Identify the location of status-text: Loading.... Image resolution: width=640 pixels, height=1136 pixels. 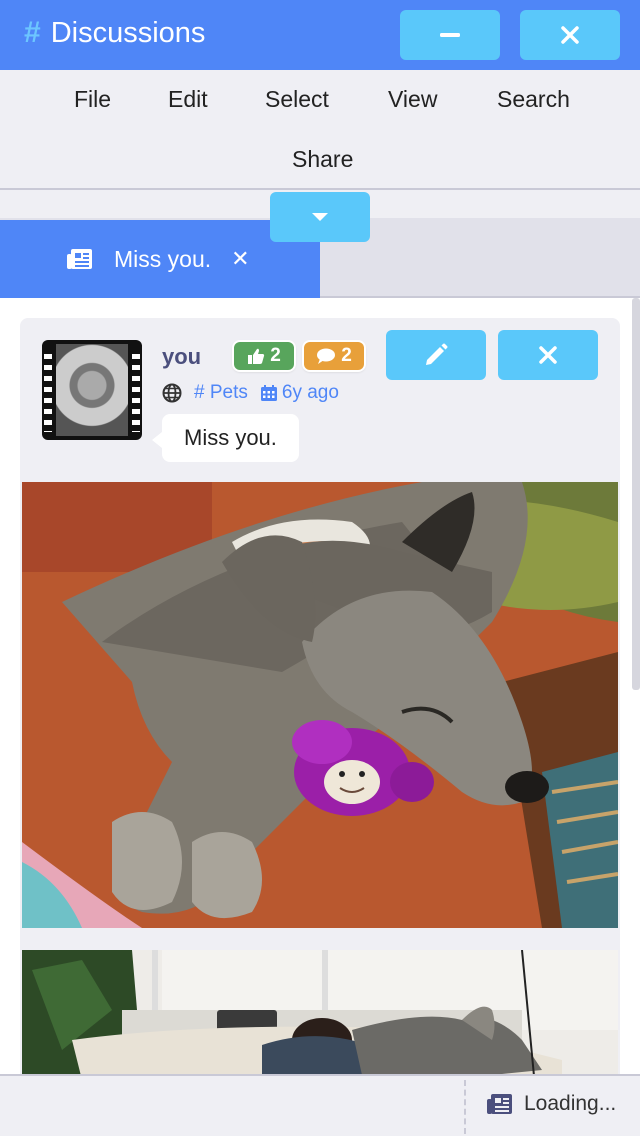
(570, 1103).